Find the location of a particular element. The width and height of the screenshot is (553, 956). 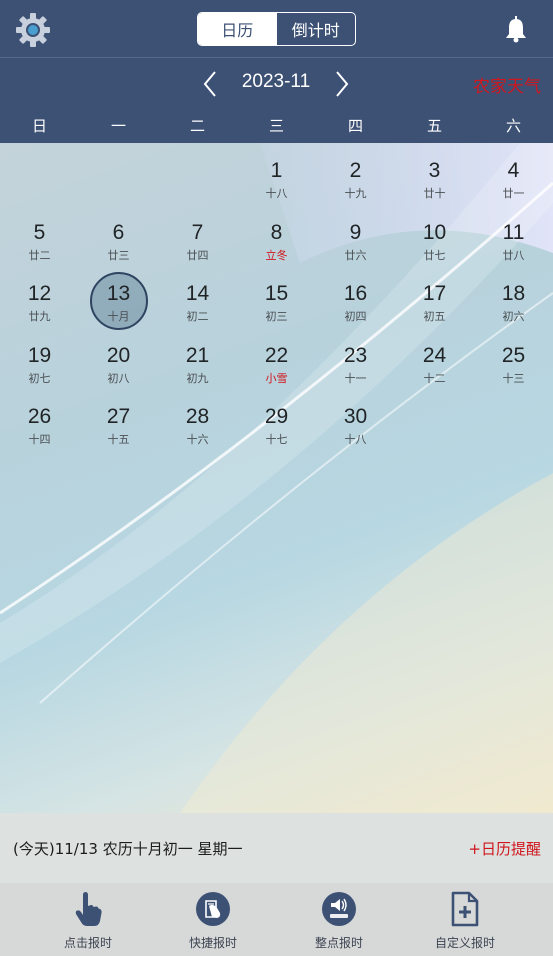

lunar-date: 廿六 is located at coordinates (355, 255).